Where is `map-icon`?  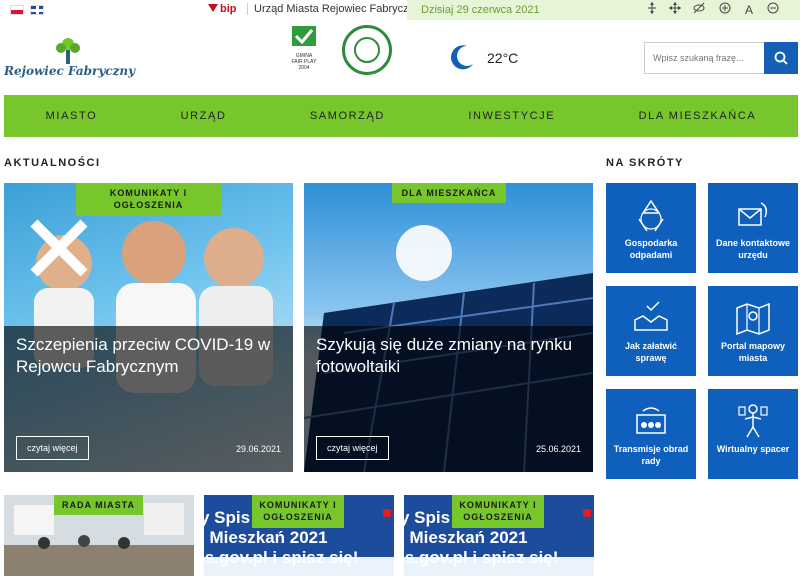
map-icon is located at coordinates (753, 319).